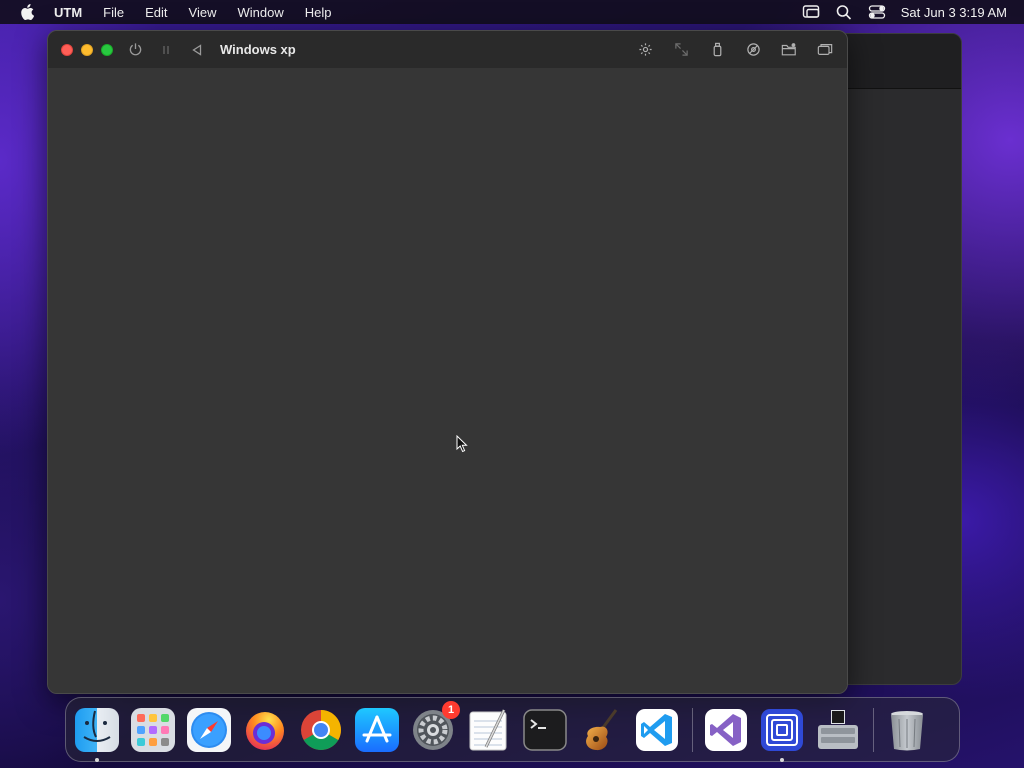 Image resolution: width=1024 pixels, height=768 pixels. I want to click on menubar-clock: Sat Jun 3 3:19 AM, so click(954, 12).